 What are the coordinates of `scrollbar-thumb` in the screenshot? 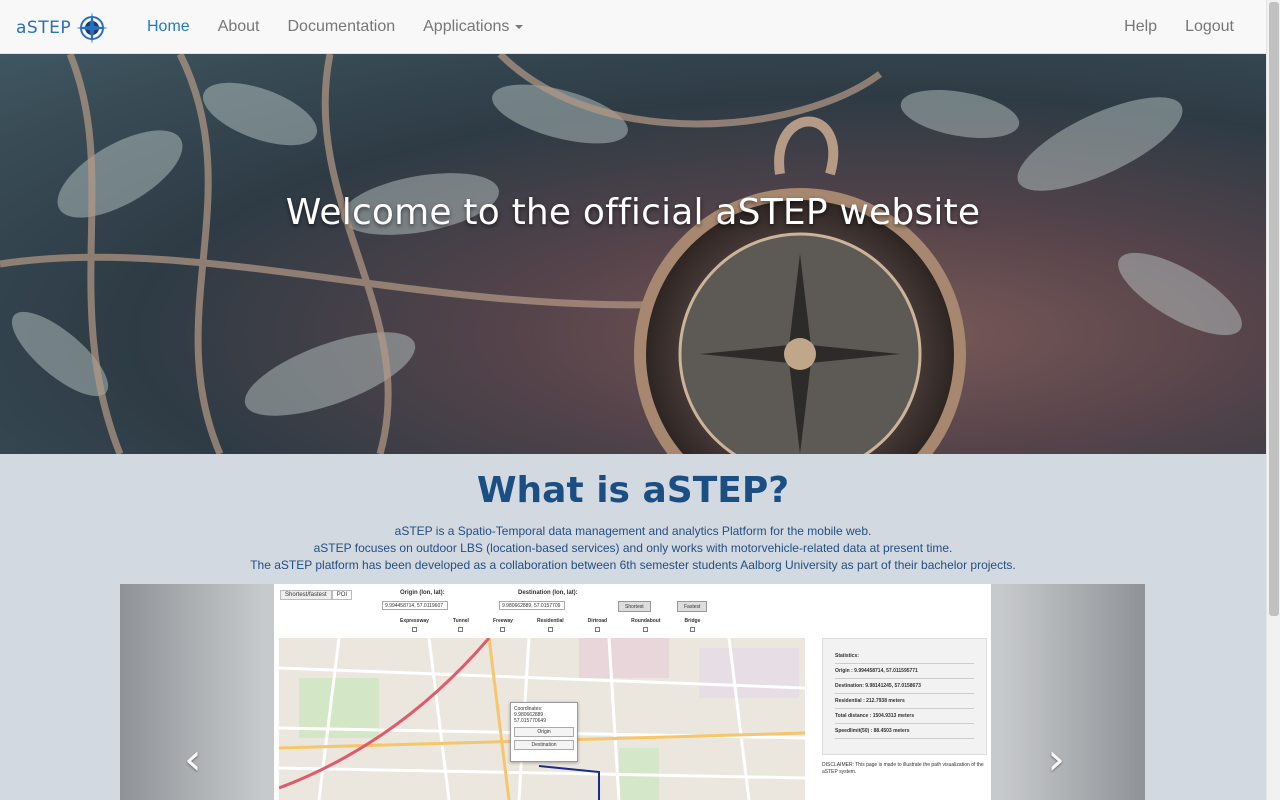 It's located at (1274, 309).